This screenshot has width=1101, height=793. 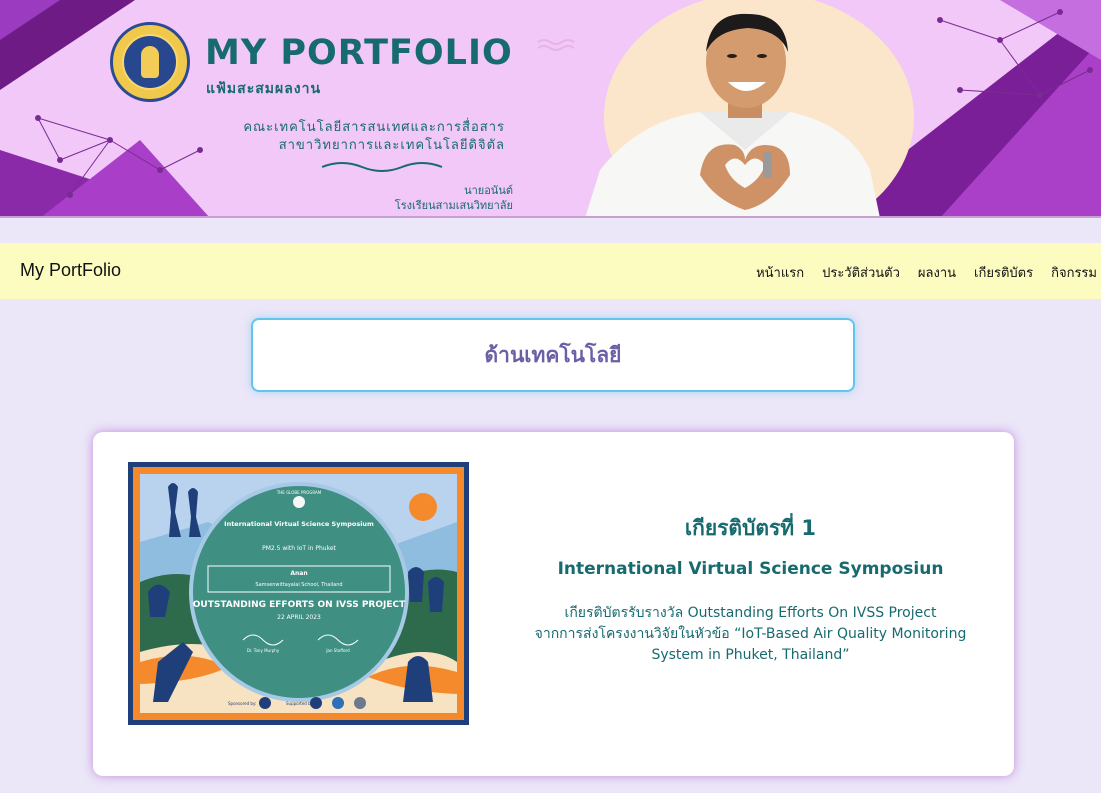 I want to click on cert-award: OUTSTANDING EFFORTS ON IVSS PROJECT, so click(x=299, y=605).